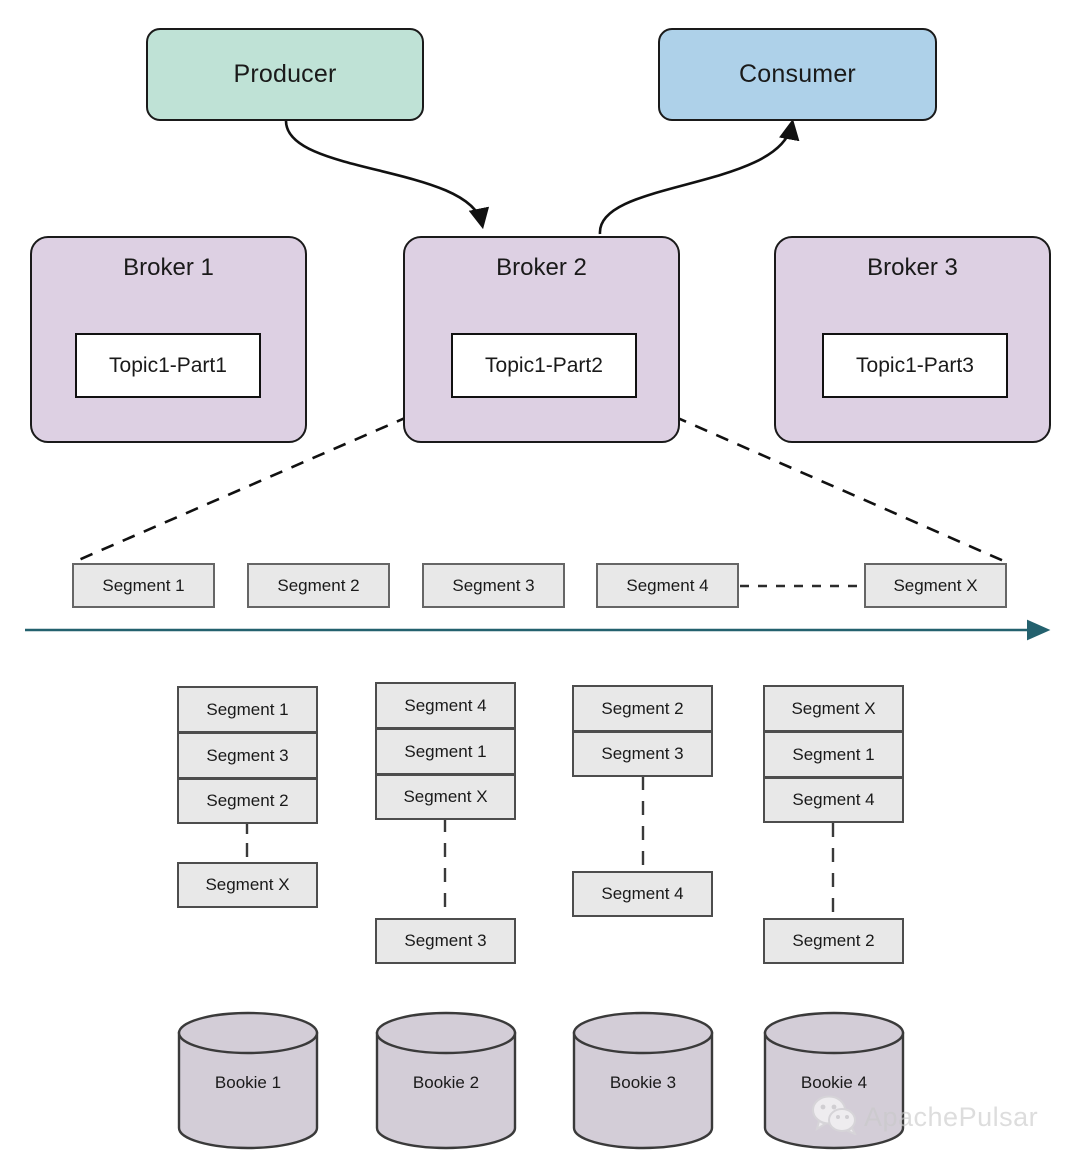 The width and height of the screenshot is (1080, 1176). I want to click on detached-segment-col-4-label: Segment 2, so click(833, 940).